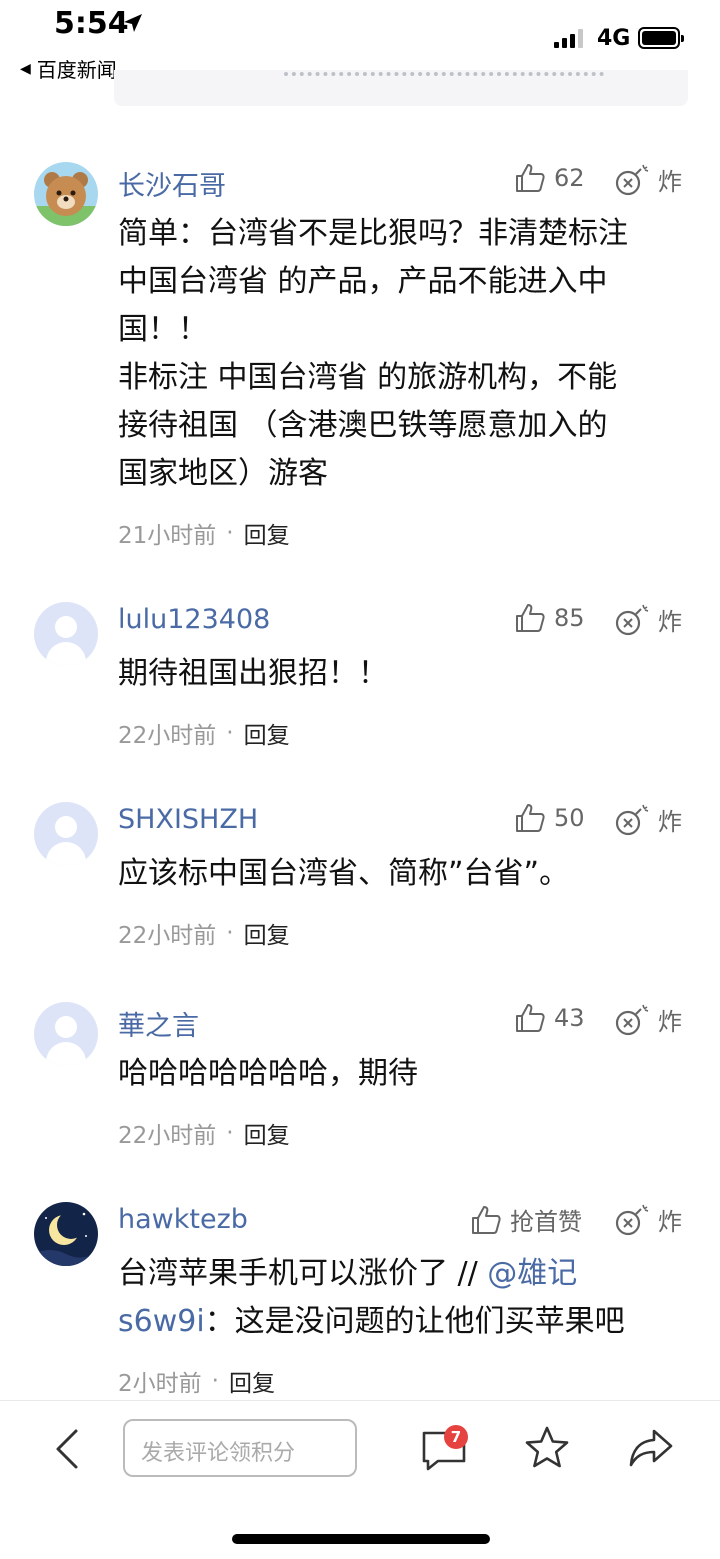  I want to click on comment-text: ：这是没问题的让他们买苹果吧, so click(414, 1321).